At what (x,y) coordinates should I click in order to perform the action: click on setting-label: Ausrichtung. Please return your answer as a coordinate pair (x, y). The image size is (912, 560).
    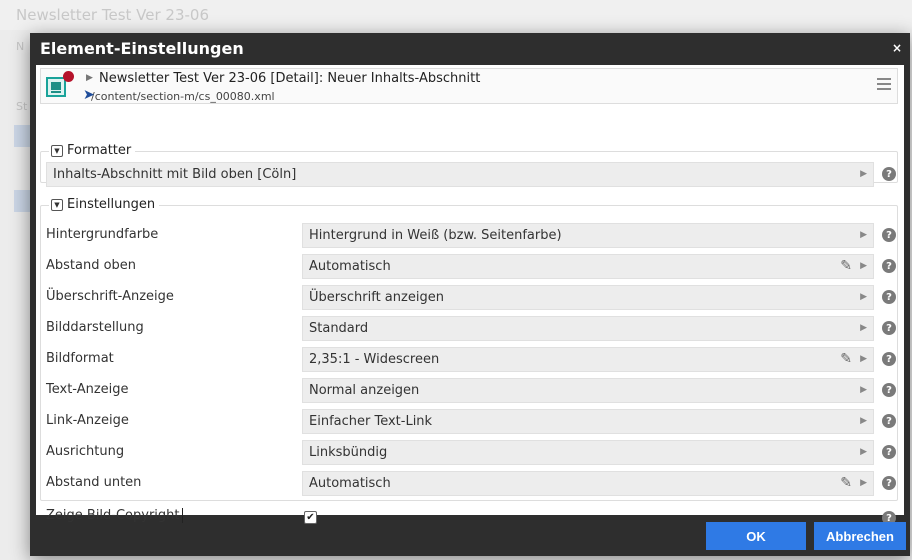
    Looking at the image, I should click on (85, 451).